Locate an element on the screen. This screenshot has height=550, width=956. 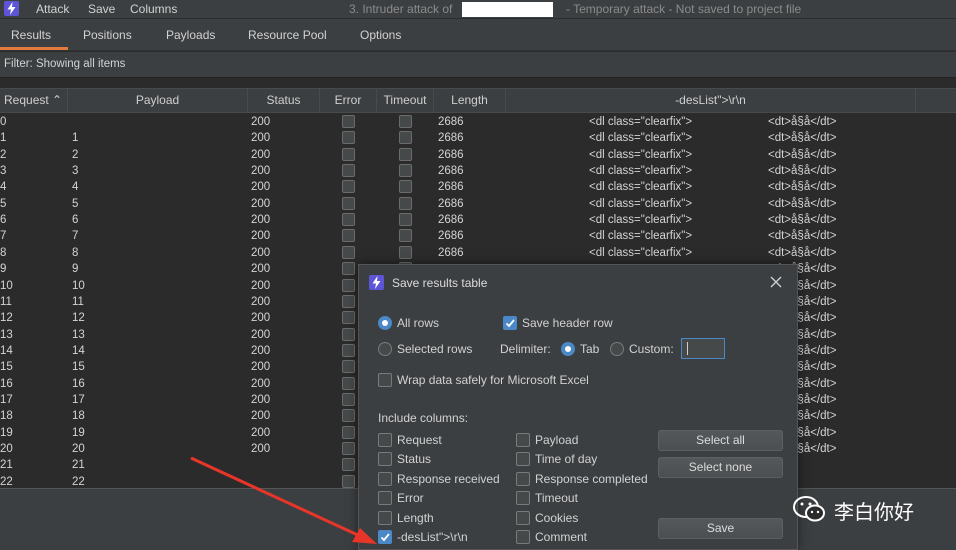
include-cookies-checkbox is located at coordinates (523, 518).